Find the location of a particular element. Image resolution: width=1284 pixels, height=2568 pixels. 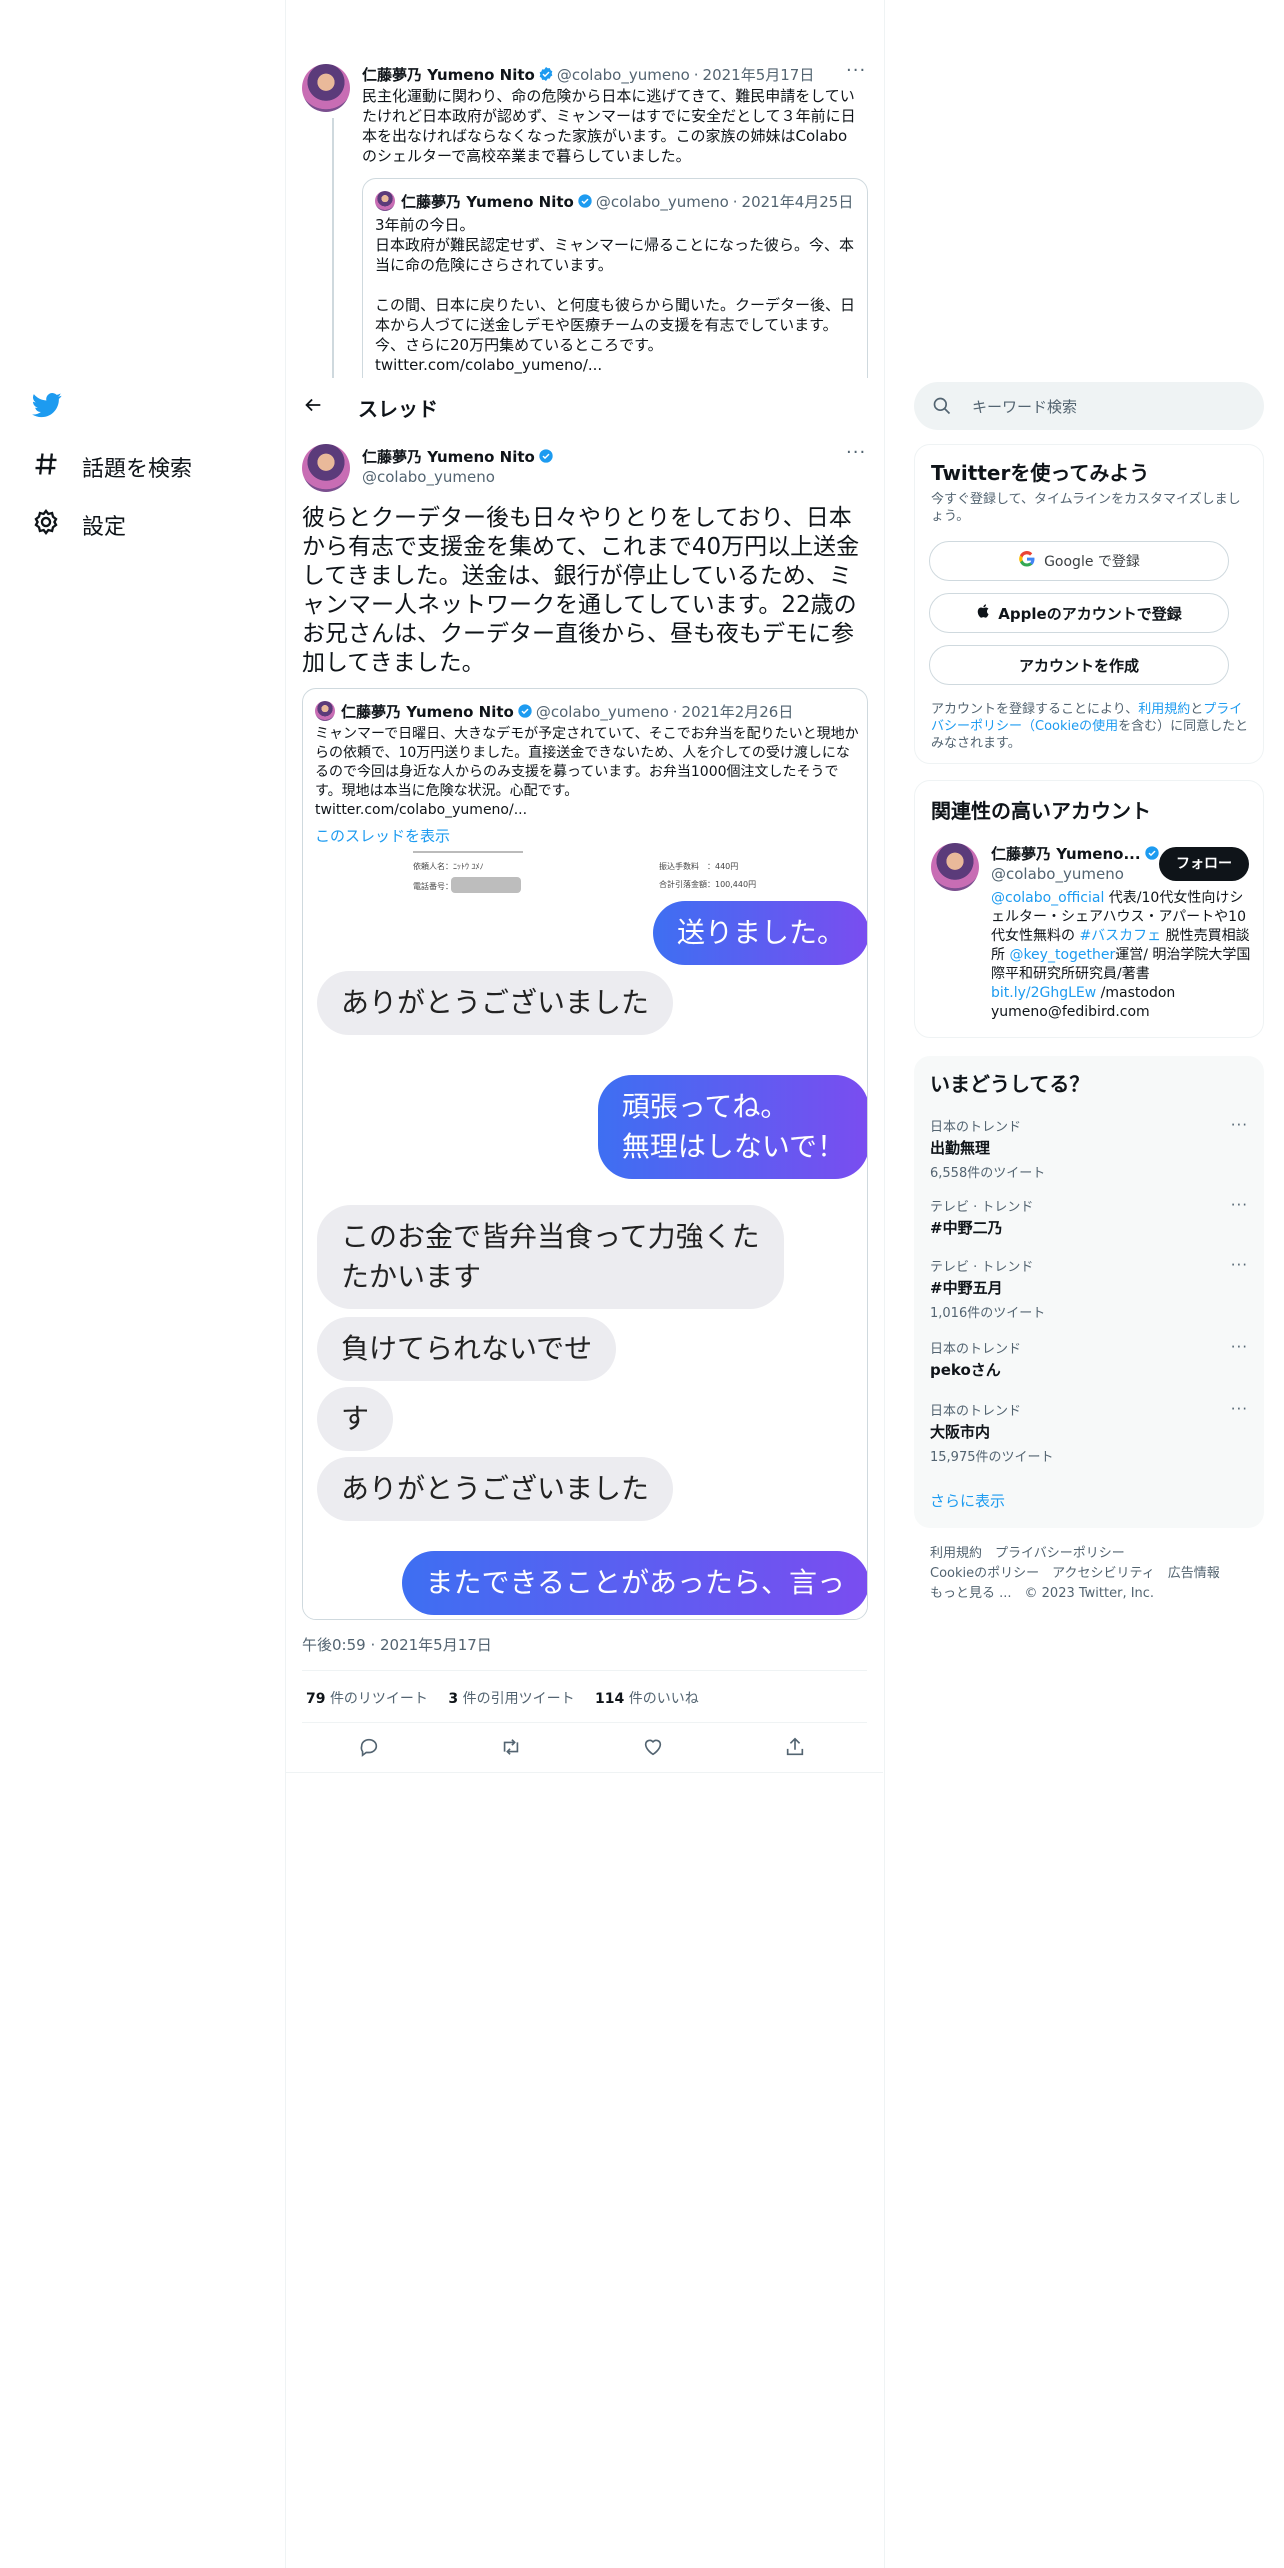

thread-header: スレッド is located at coordinates (584, 406).